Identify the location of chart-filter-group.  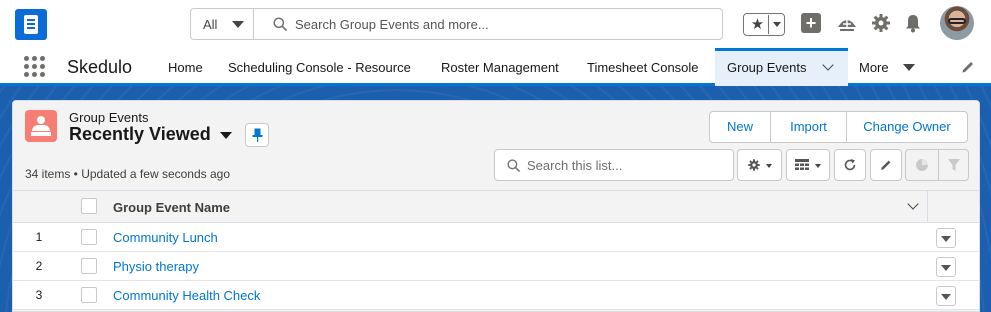
(937, 165).